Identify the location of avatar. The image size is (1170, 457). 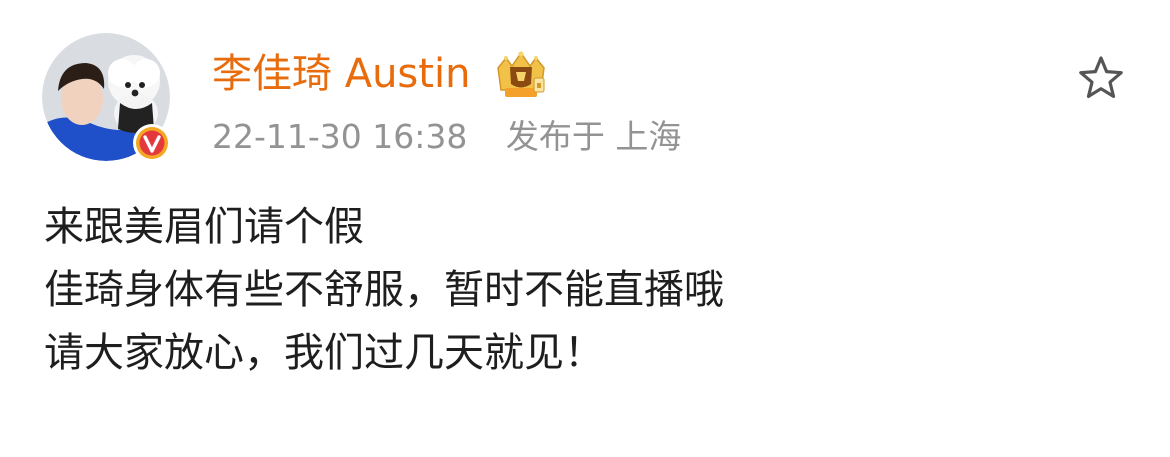
(106, 97).